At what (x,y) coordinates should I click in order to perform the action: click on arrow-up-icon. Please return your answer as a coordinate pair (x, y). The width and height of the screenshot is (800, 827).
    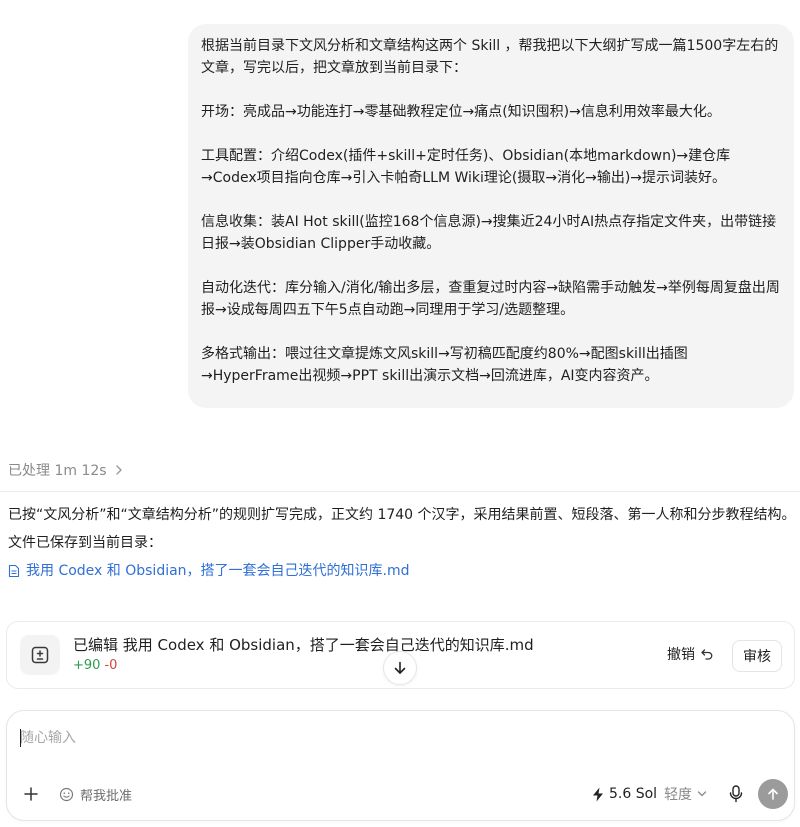
    Looking at the image, I should click on (773, 794).